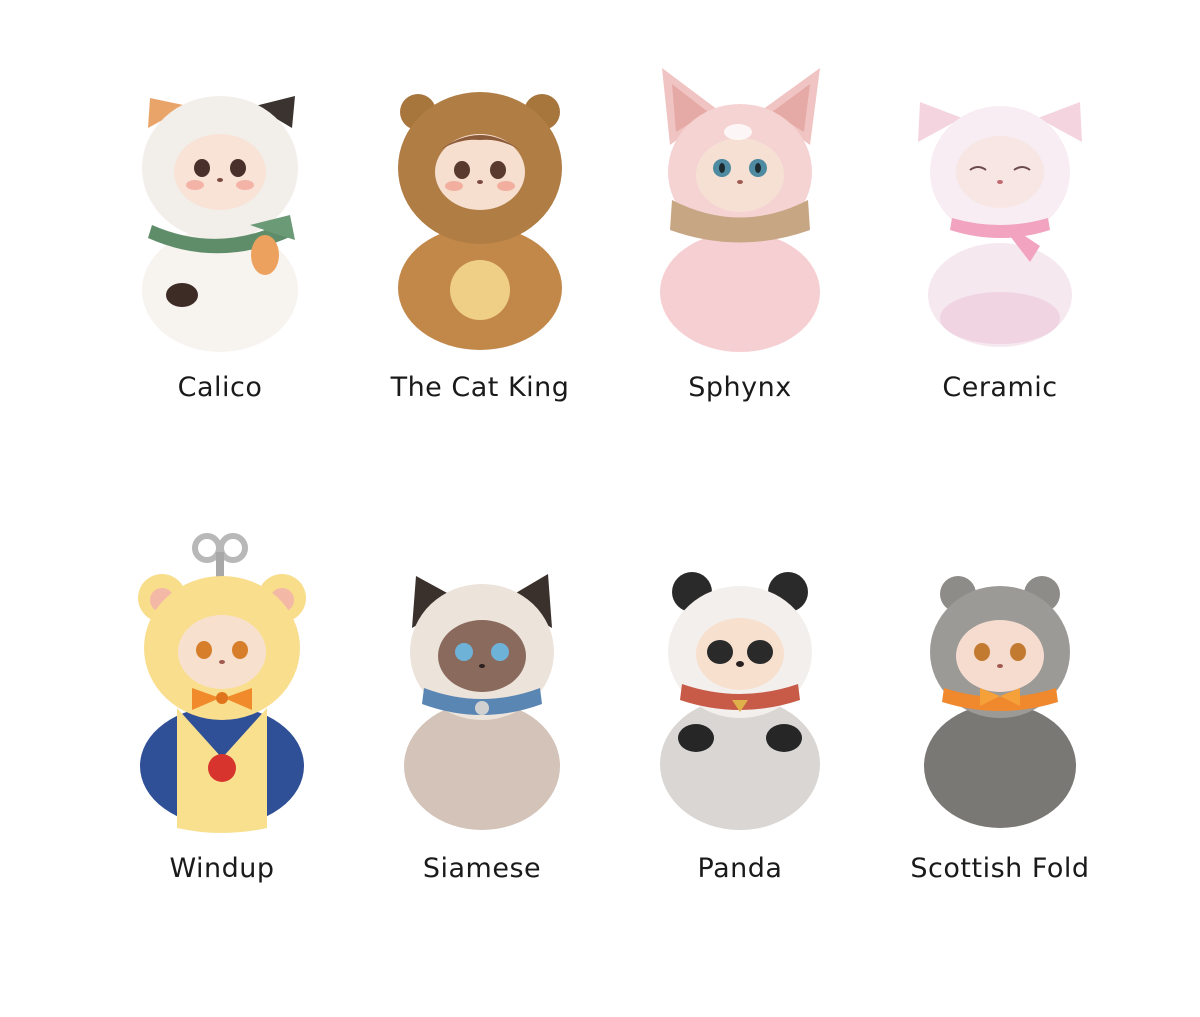 Image resolution: width=1200 pixels, height=1017 pixels. I want to click on figure-name-scottish-fold: Scottish Fold, so click(1000, 868).